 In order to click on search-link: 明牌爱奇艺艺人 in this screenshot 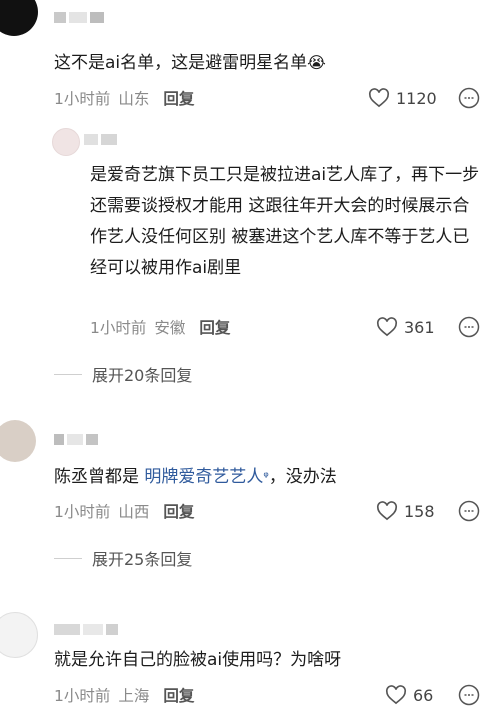, I will do `click(203, 477)`.